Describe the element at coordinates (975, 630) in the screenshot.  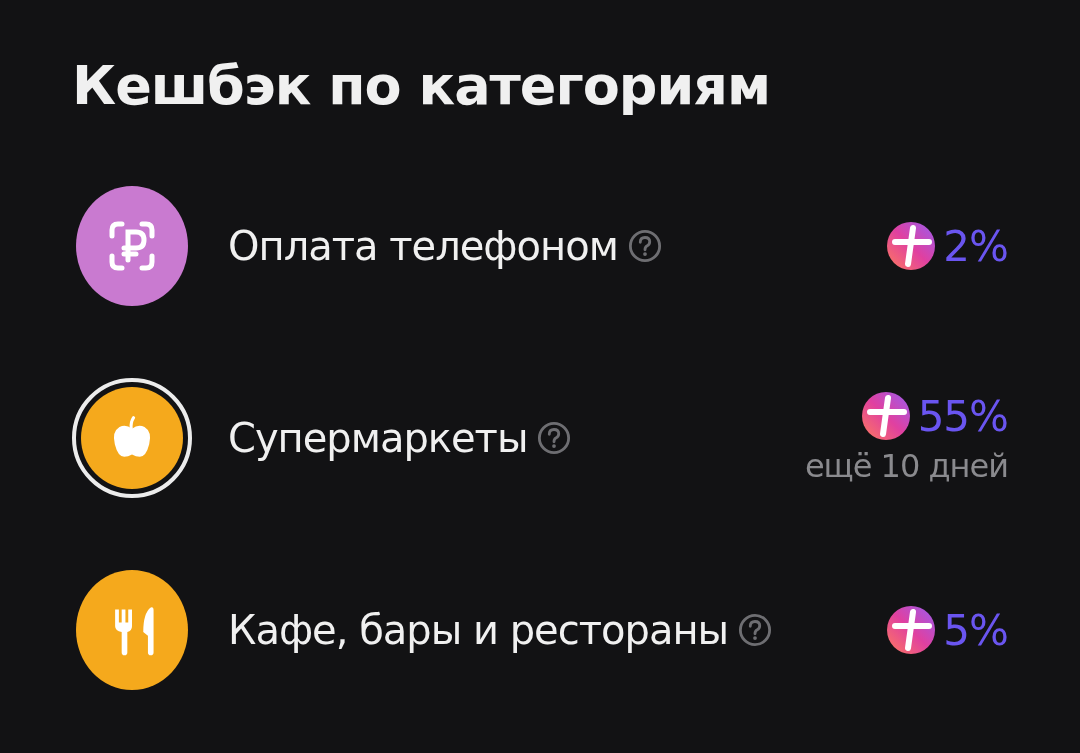
I see `cashback-percent: 5%` at that location.